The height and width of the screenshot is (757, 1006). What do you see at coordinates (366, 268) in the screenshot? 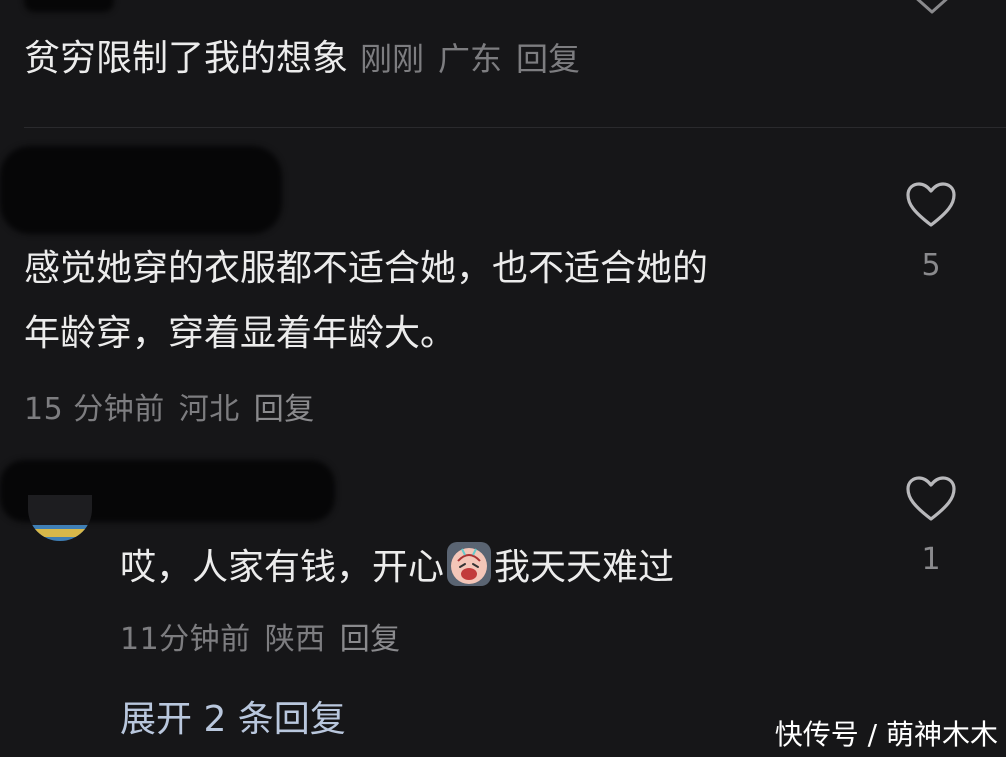
I see `comment-2-line-1: 感觉她穿的衣服都不适合她，也不适合她的` at bounding box center [366, 268].